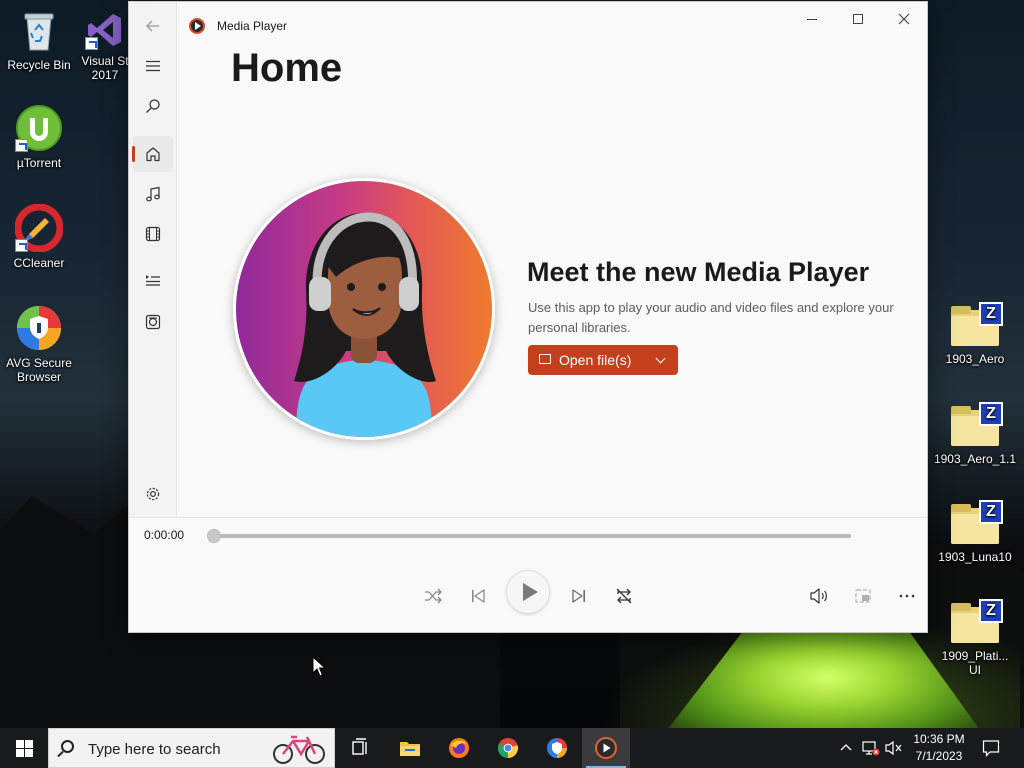 The width and height of the screenshot is (1024, 768). I want to click on mini-player-icon, so click(863, 596).